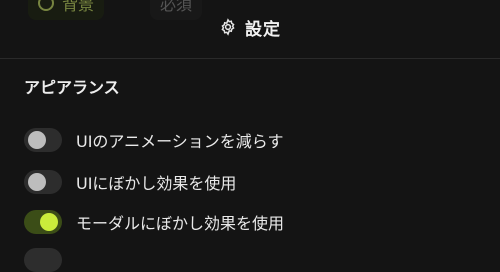  I want to click on reduce-animation-toggle, so click(43, 140).